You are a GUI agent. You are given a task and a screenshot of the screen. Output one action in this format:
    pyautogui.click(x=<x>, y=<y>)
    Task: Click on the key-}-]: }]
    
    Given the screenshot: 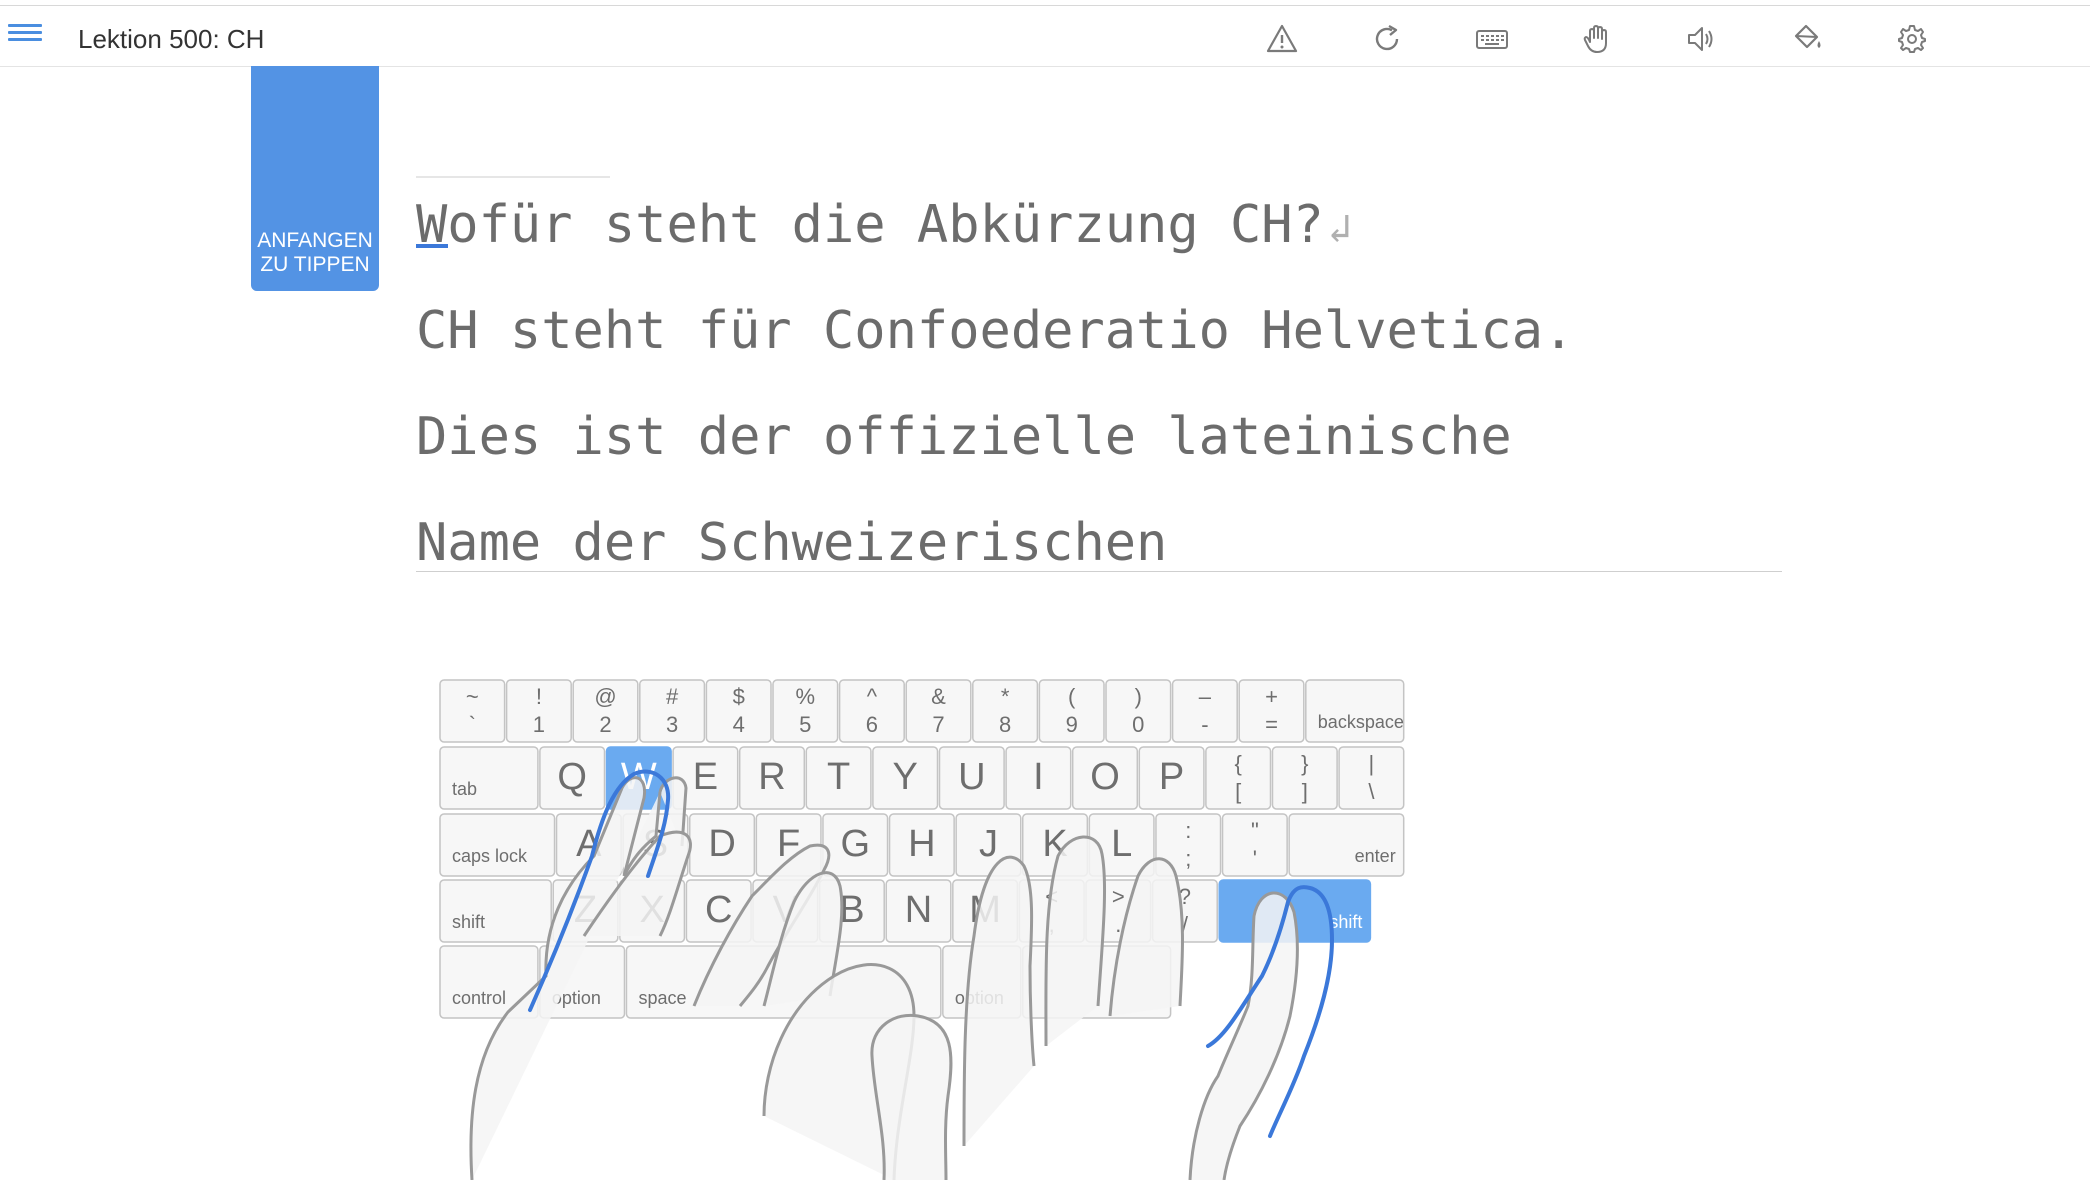 What is the action you would take?
    pyautogui.click(x=1304, y=778)
    